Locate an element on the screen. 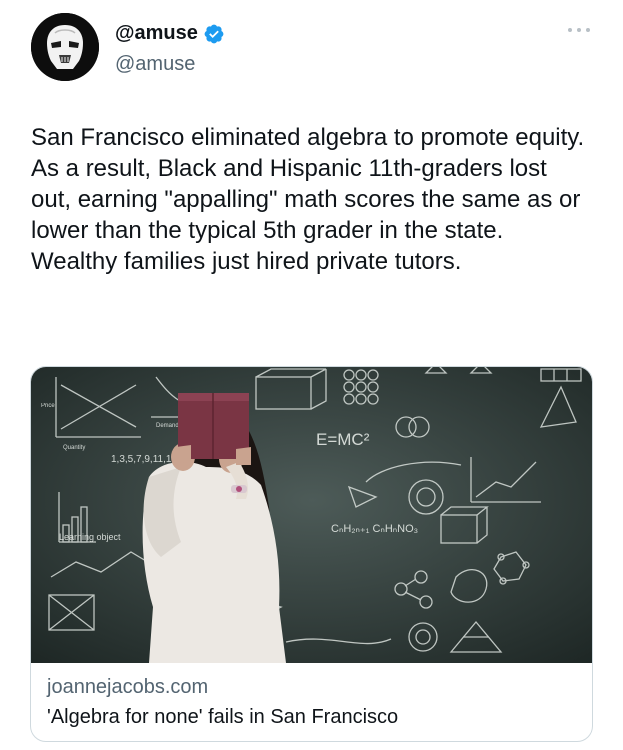  avatar is located at coordinates (65, 47).